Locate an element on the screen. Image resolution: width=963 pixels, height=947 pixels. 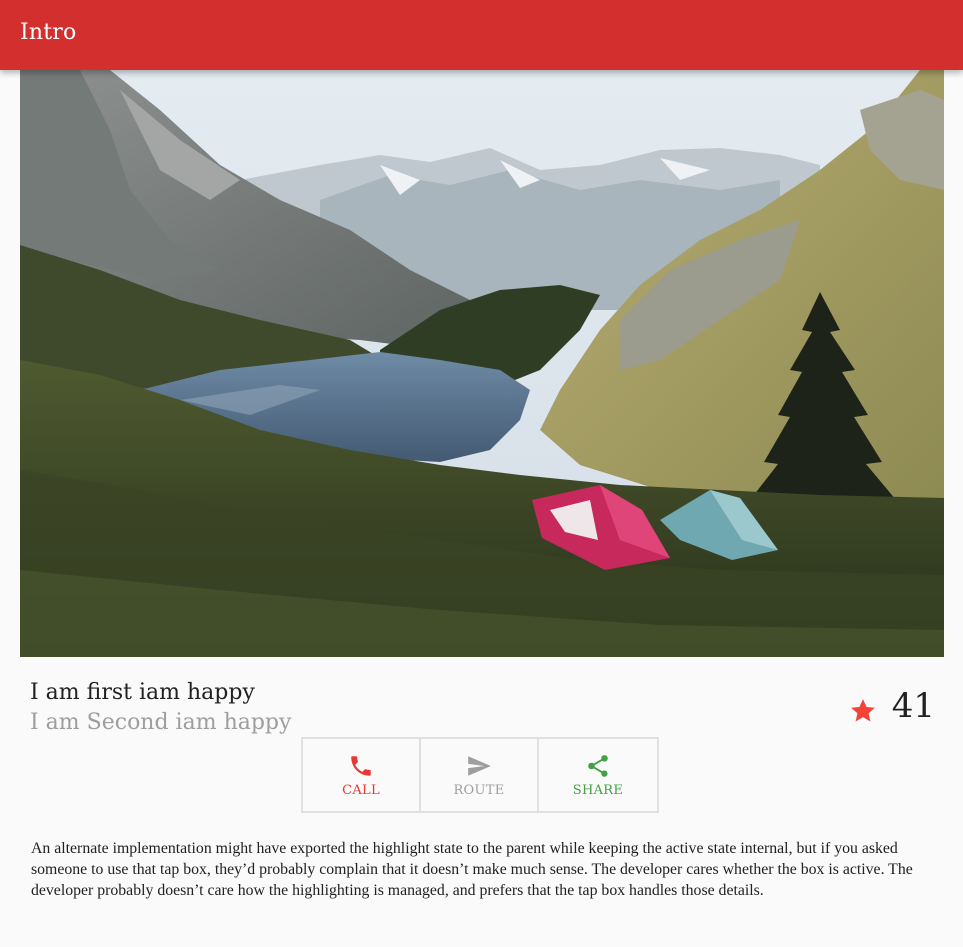
share-label: SHARE is located at coordinates (598, 790).